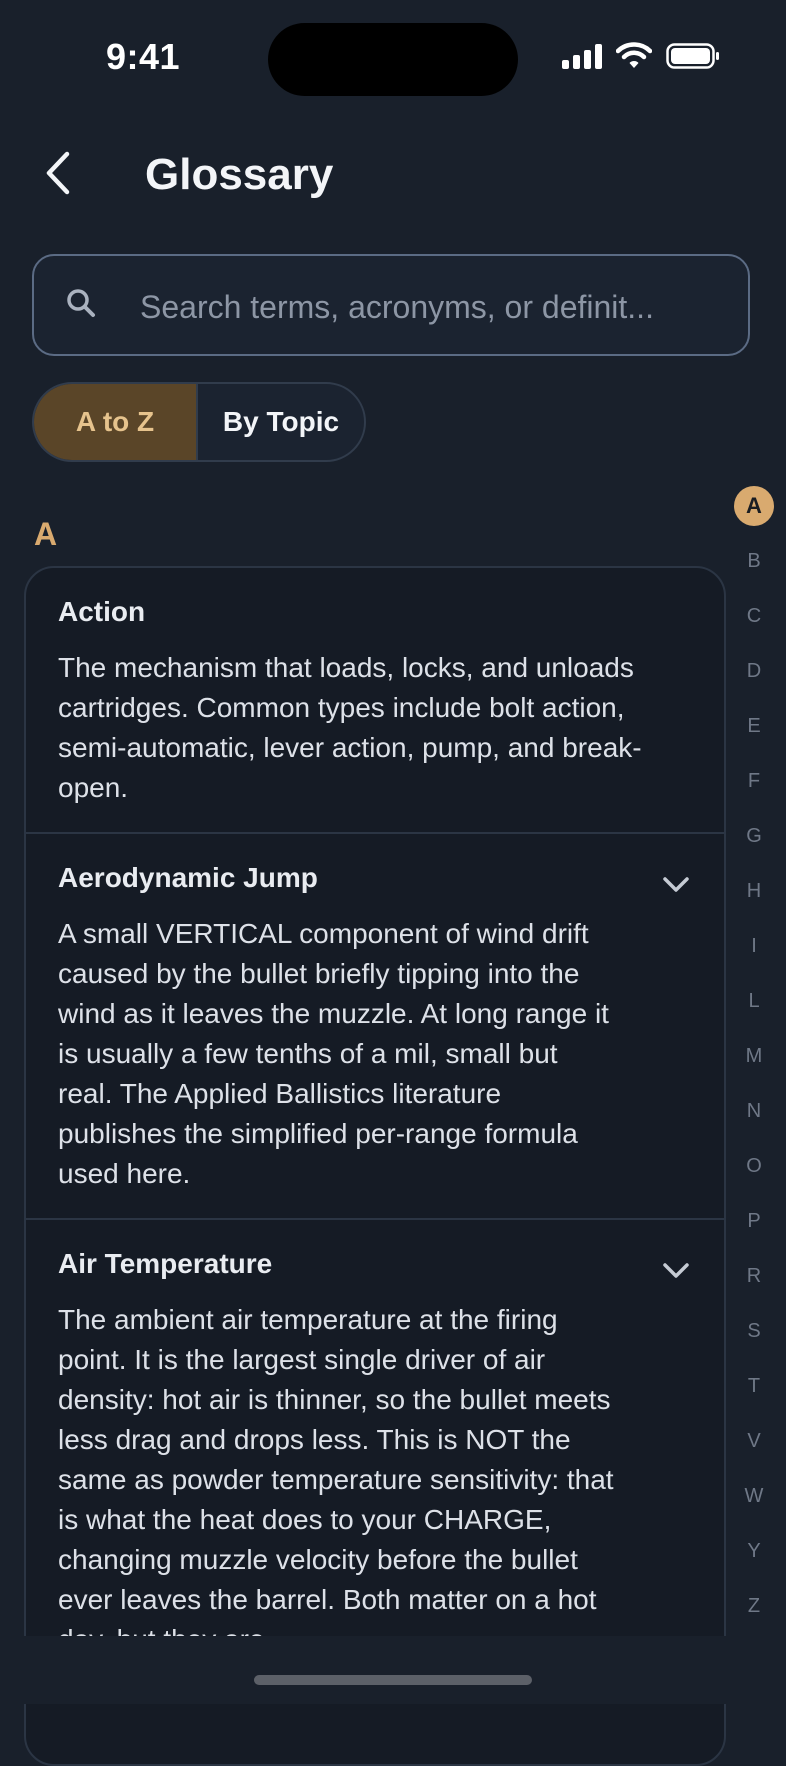  Describe the element at coordinates (393, 1680) in the screenshot. I see `home-indicator` at that location.